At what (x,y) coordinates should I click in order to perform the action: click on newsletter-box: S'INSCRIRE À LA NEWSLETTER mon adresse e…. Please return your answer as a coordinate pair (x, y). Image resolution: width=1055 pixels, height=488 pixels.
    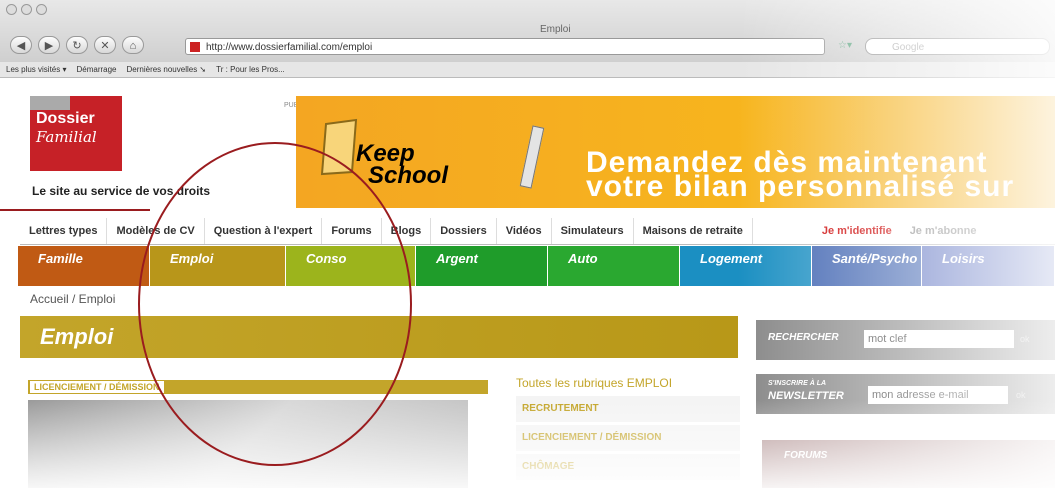
    Looking at the image, I should click on (905, 394).